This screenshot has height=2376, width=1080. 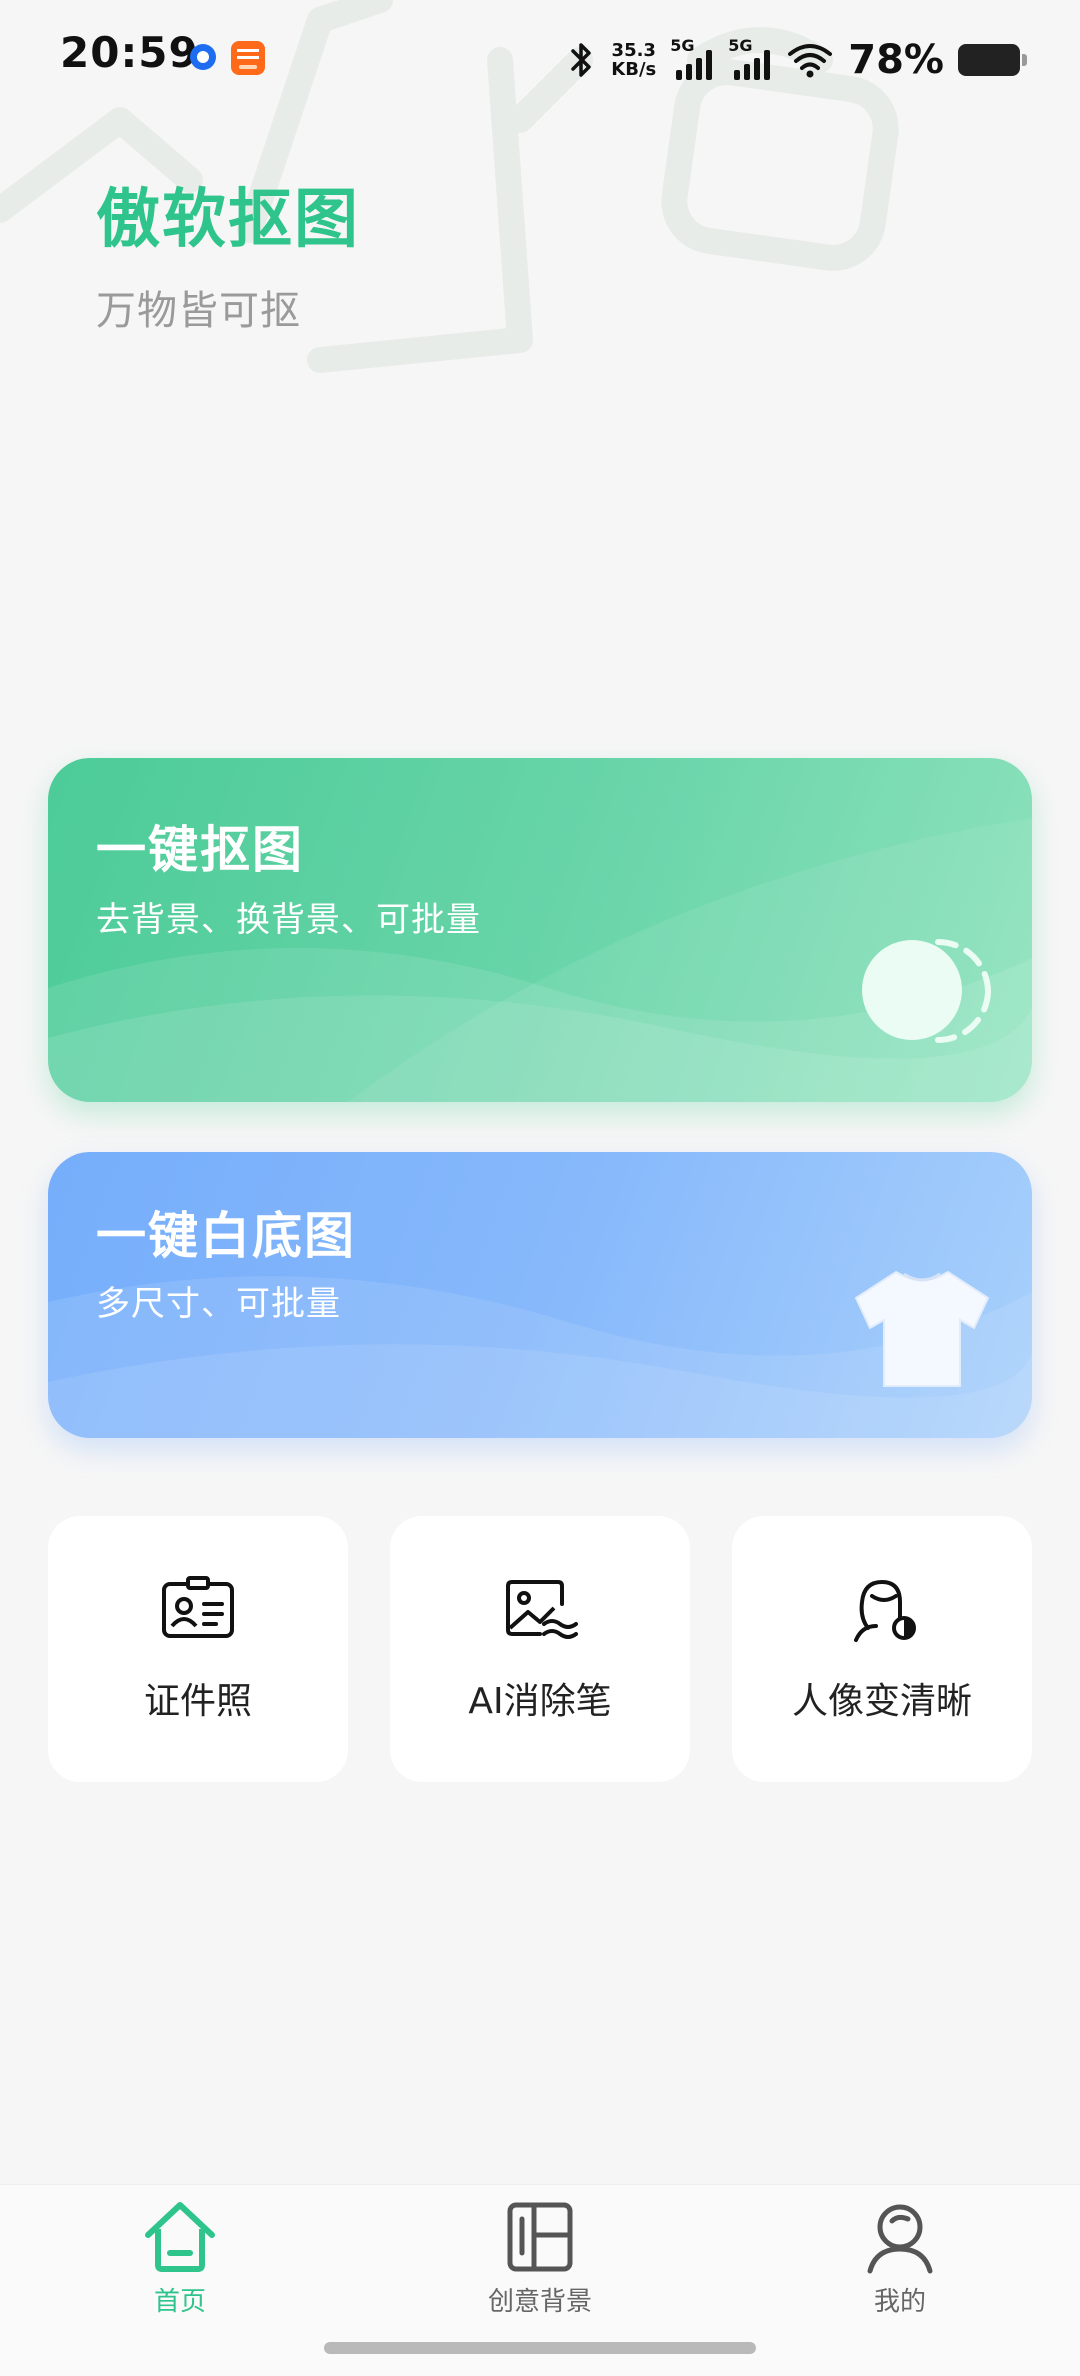 I want to click on taobao-flash-icon, so click(x=248, y=58).